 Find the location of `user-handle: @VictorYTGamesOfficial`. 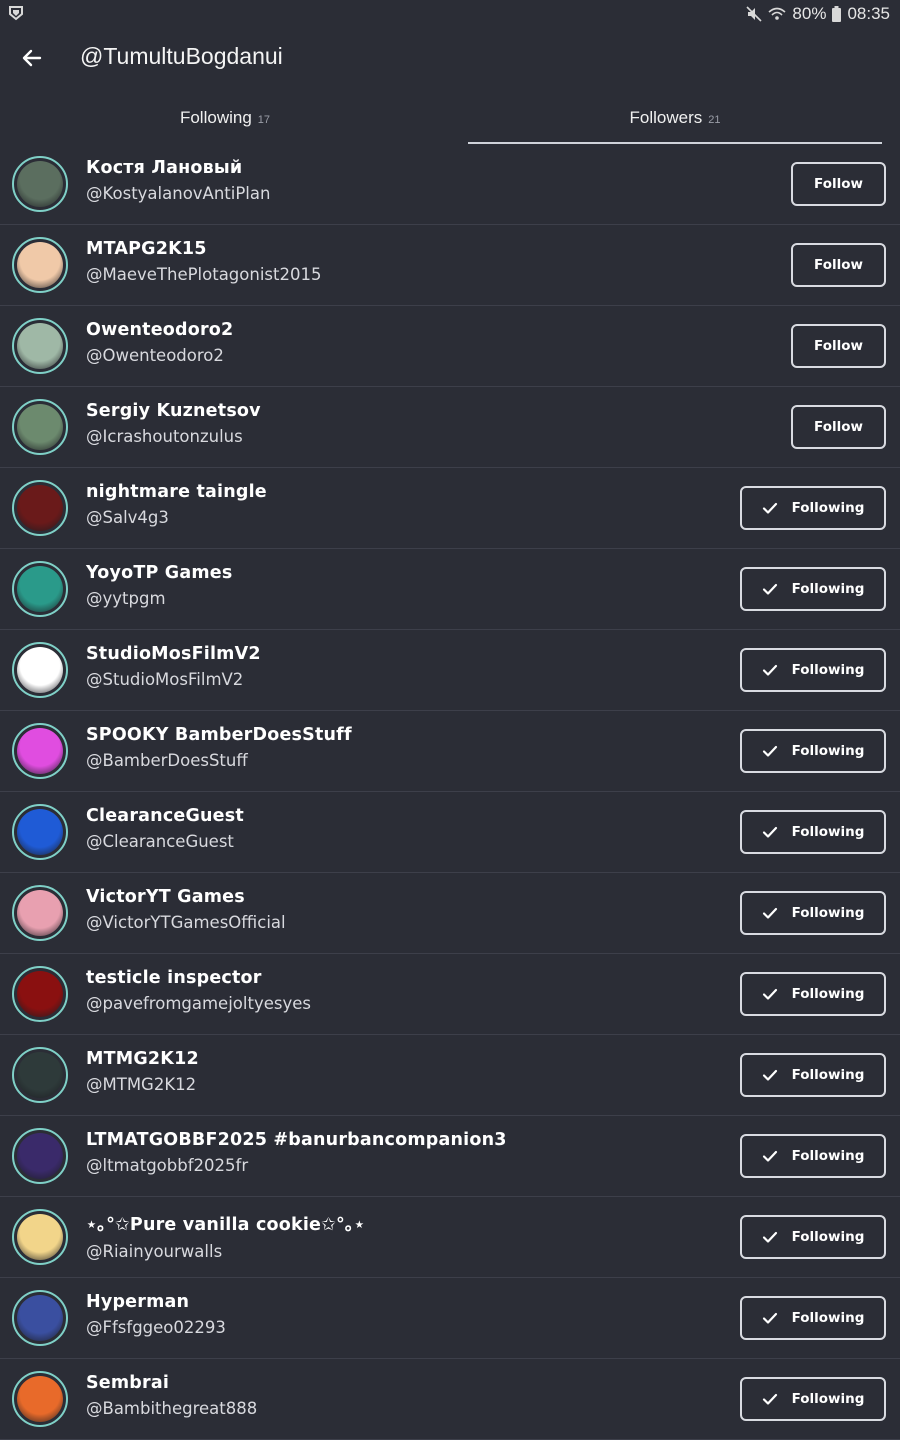

user-handle: @VictorYTGamesOfficial is located at coordinates (186, 922).